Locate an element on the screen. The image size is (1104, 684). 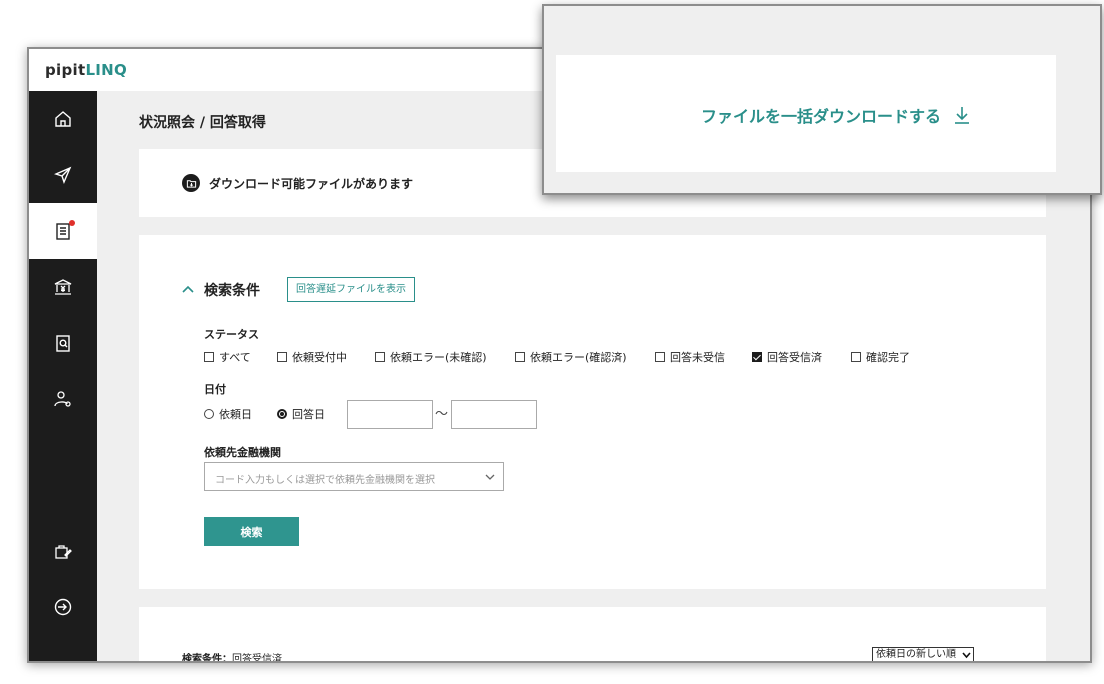
send-icon is located at coordinates (63, 175).